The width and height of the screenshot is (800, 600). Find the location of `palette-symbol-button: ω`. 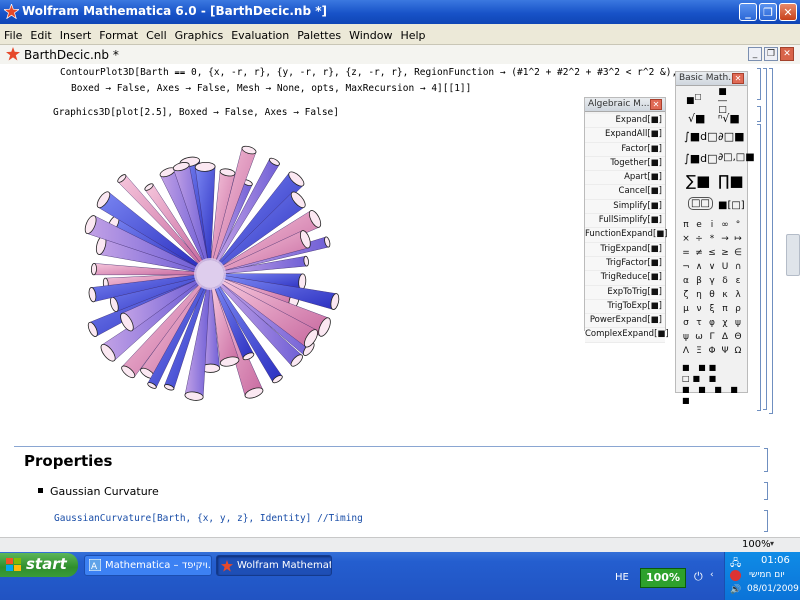

palette-symbol-button: ω is located at coordinates (699, 337).